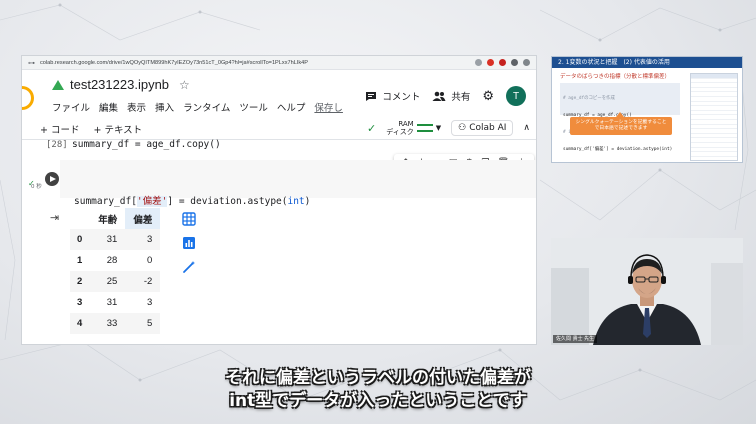 This screenshot has width=756, height=424. Describe the element at coordinates (189, 267) in the screenshot. I see `magic-wand-icon` at that location.